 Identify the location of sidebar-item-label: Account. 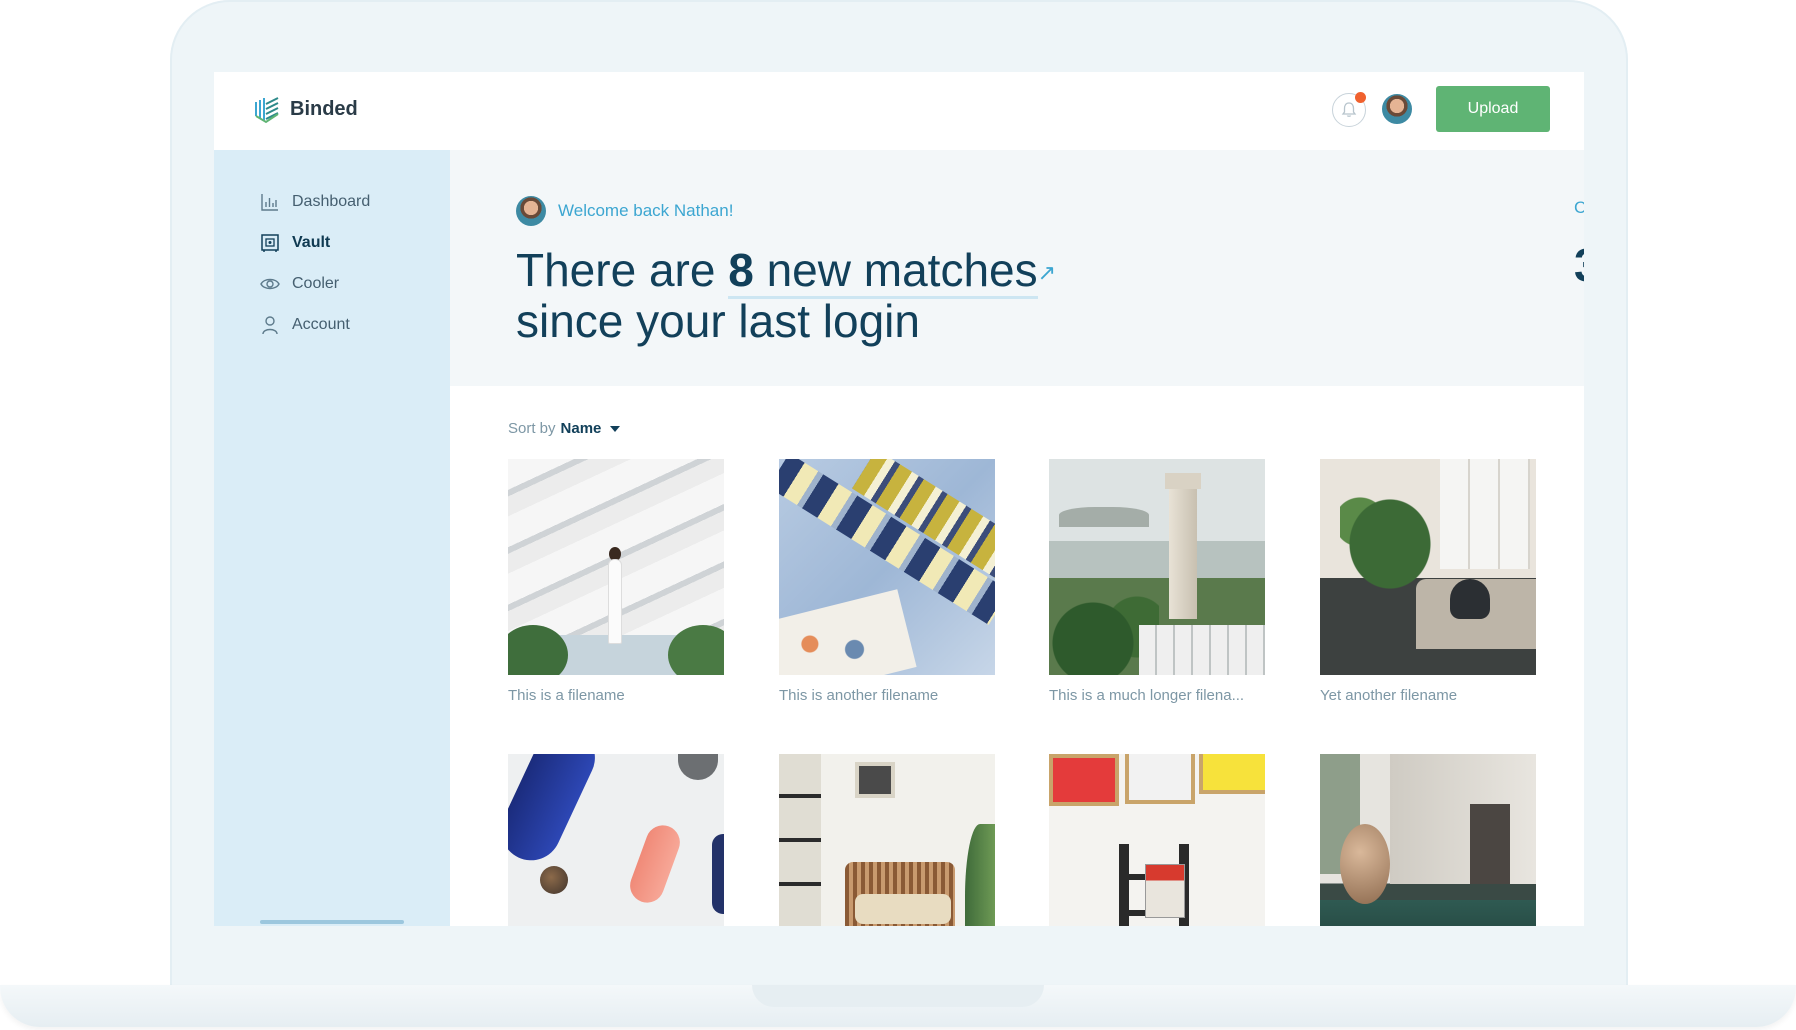
(321, 324).